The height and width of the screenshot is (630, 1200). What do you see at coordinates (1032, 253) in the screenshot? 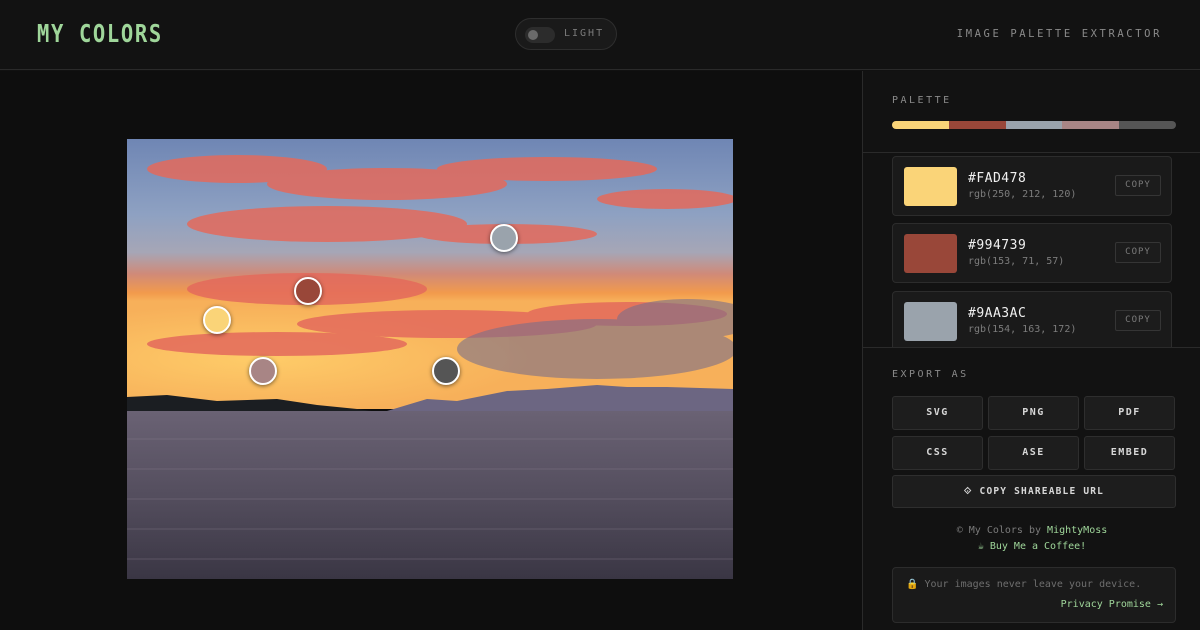
I see `swatch-card: #994739 rgb(153, 71, 57) COPY` at bounding box center [1032, 253].